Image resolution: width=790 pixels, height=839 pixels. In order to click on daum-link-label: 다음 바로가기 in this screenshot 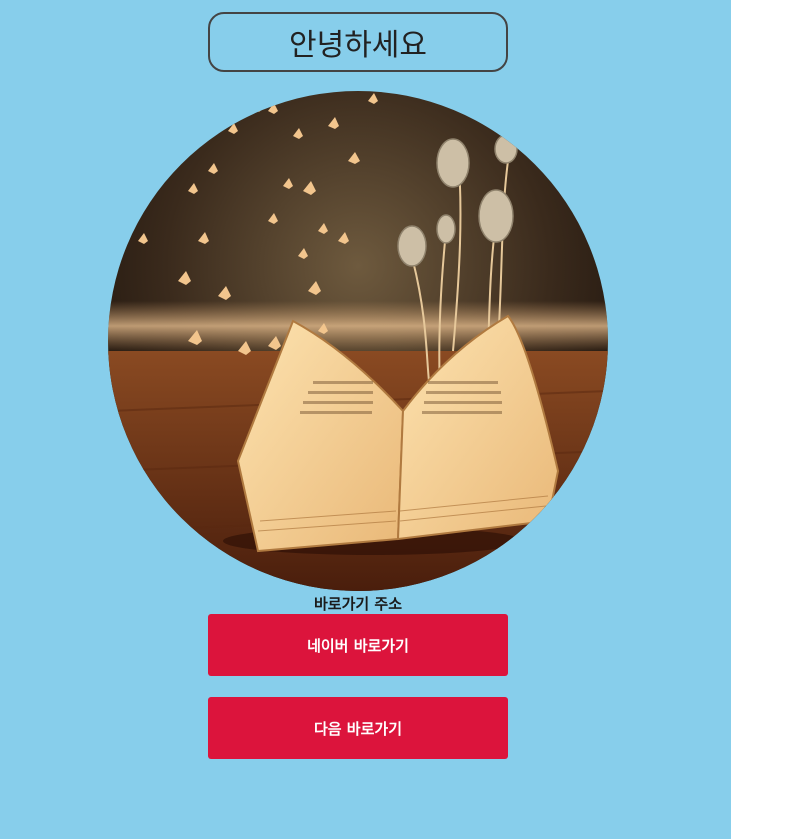, I will do `click(358, 728)`.